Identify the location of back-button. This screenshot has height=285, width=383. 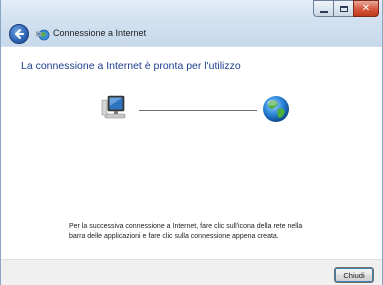
(19, 34).